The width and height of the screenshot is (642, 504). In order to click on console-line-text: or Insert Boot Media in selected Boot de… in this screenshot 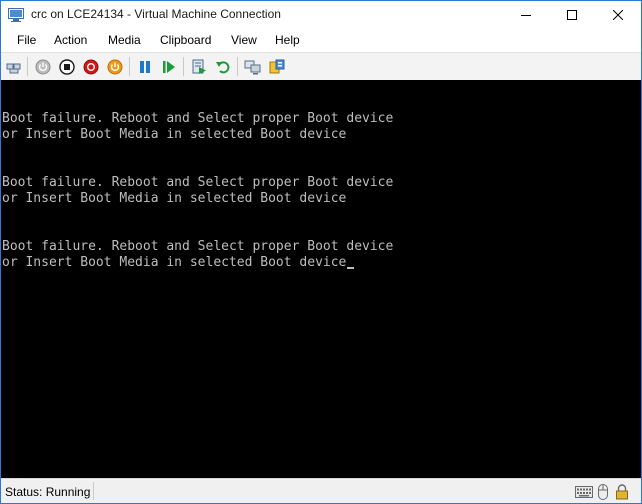, I will do `click(174, 262)`.